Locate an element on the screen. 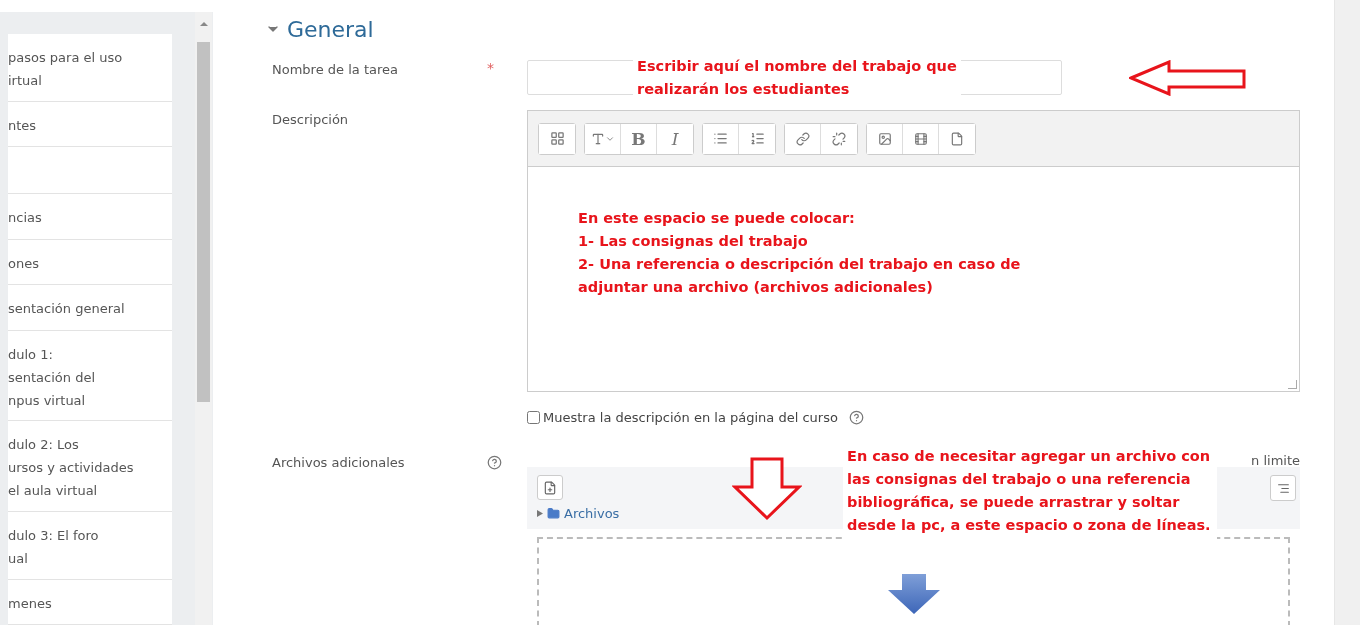 The height and width of the screenshot is (625, 1360). limit-text: n limite is located at coordinates (1275, 460).